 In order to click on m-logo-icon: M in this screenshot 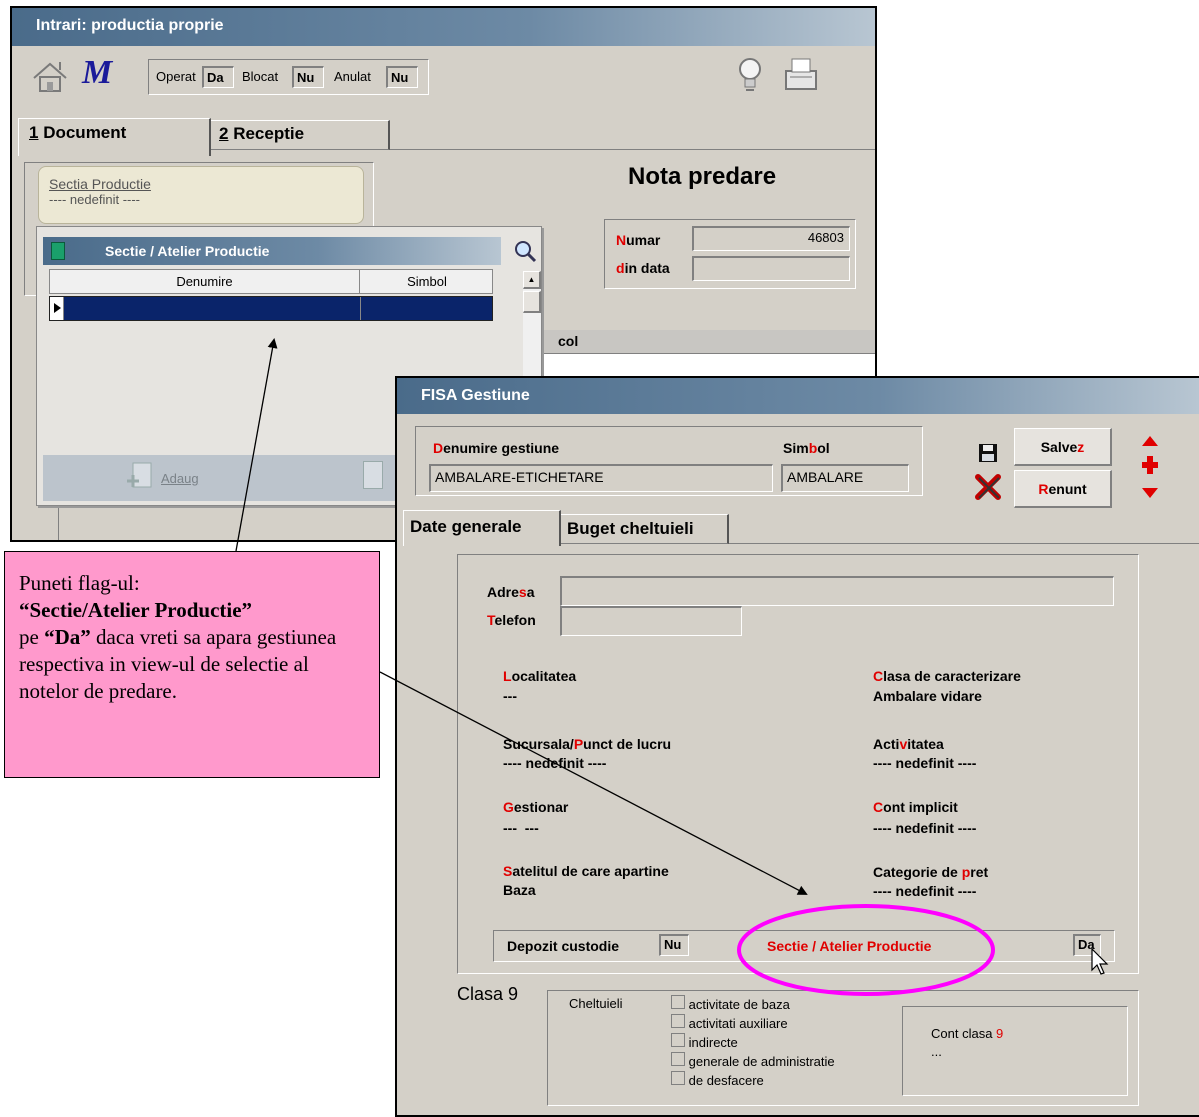, I will do `click(107, 74)`.